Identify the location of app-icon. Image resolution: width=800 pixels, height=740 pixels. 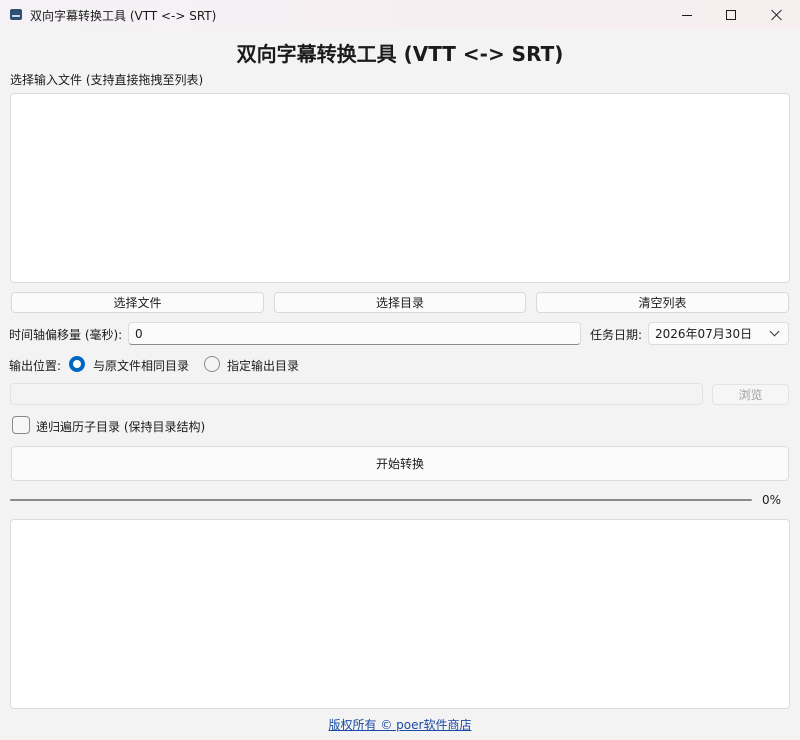
(16, 14).